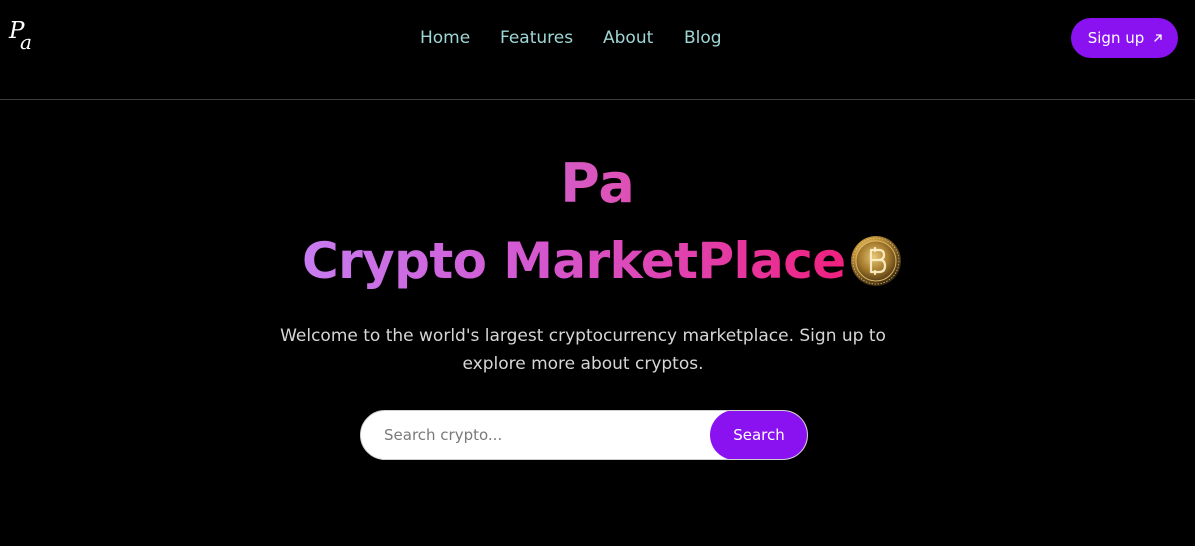  What do you see at coordinates (574, 261) in the screenshot?
I see `hero-title-text: Crypto MarketPlace` at bounding box center [574, 261].